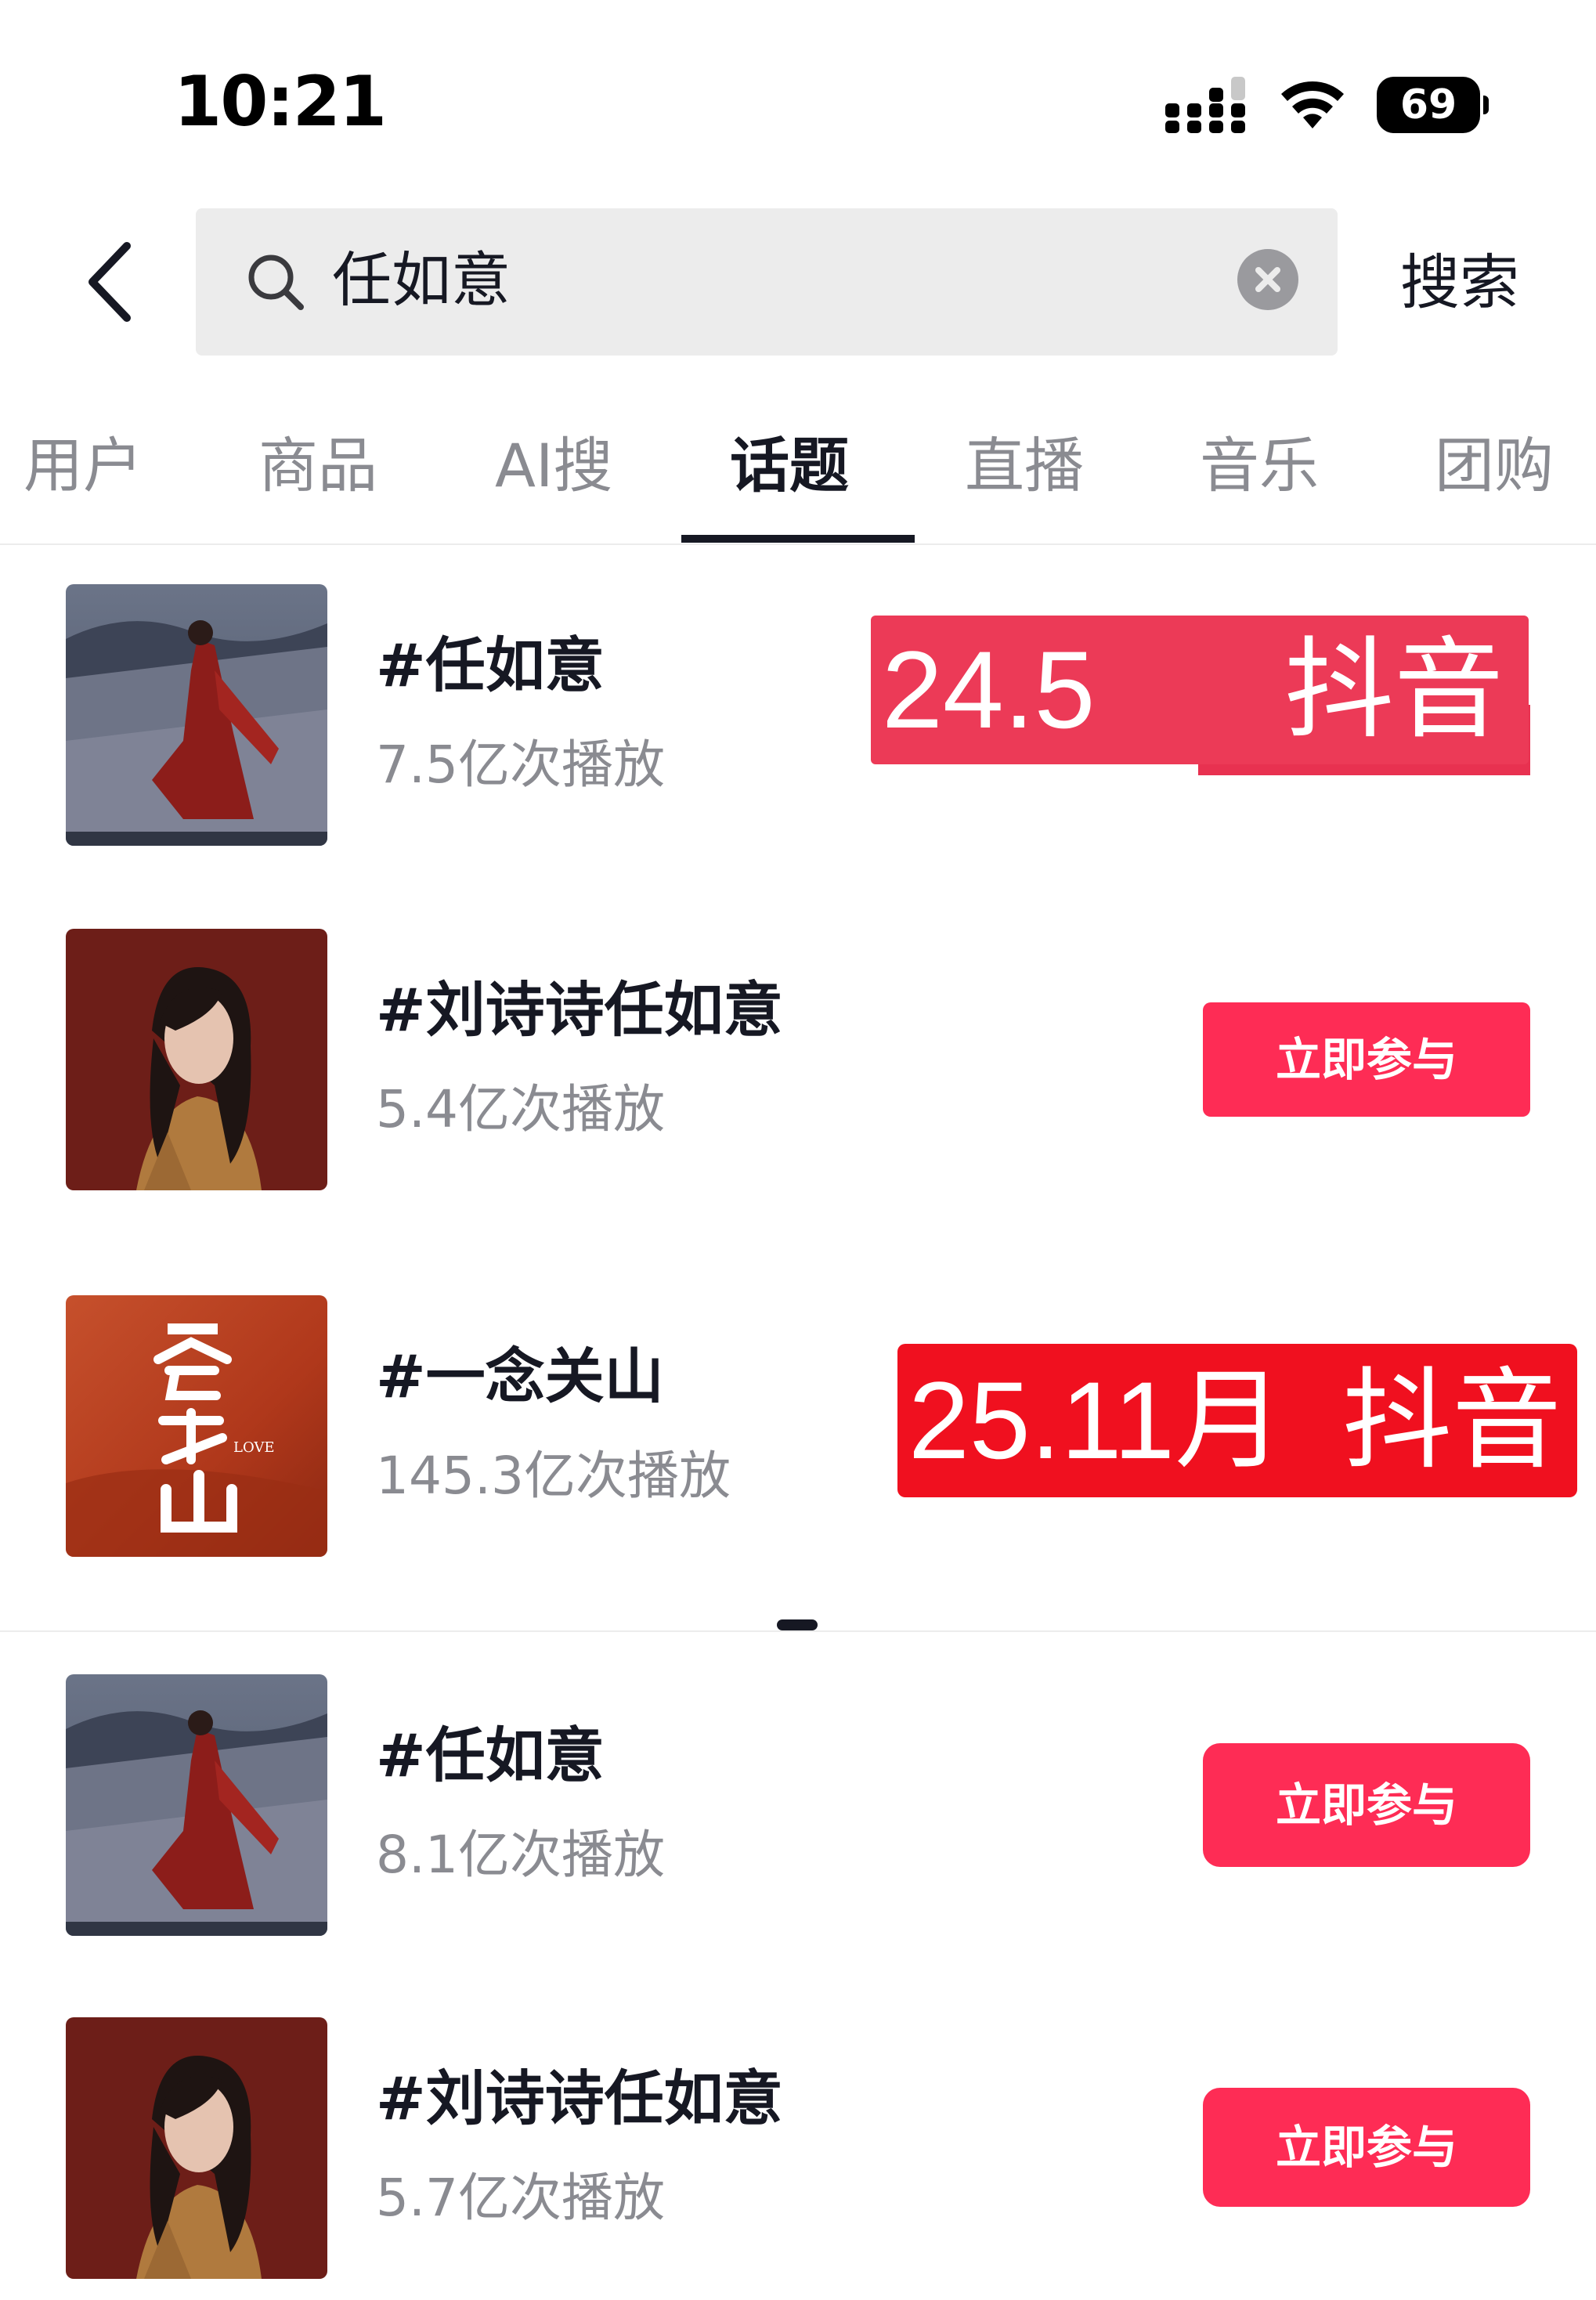 The image size is (1596, 2300). Describe the element at coordinates (83, 466) in the screenshot. I see `tab-users: 用户` at that location.